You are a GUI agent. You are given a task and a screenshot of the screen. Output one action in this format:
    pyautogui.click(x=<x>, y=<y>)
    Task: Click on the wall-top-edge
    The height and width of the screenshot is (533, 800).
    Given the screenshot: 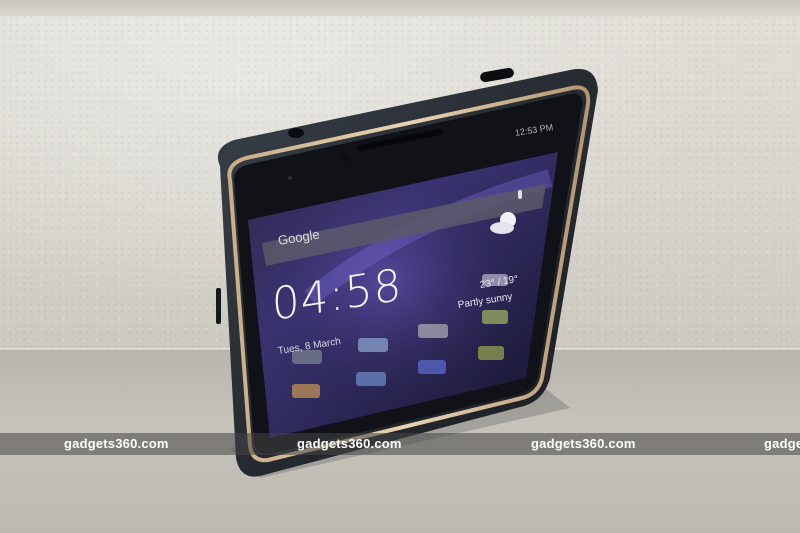 What is the action you would take?
    pyautogui.click(x=400, y=8)
    